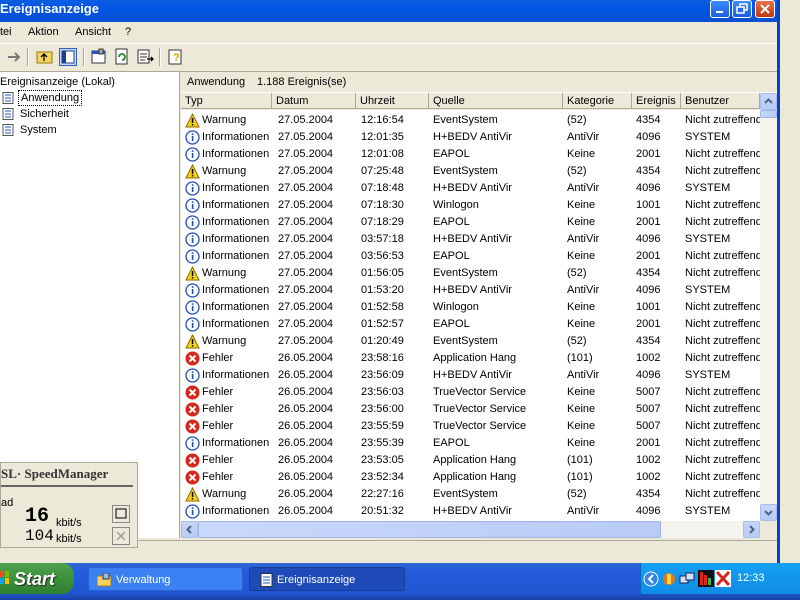 This screenshot has width=800, height=600. Describe the element at coordinates (382, 443) in the screenshot. I see `cell-zeit: 23:55:39` at that location.